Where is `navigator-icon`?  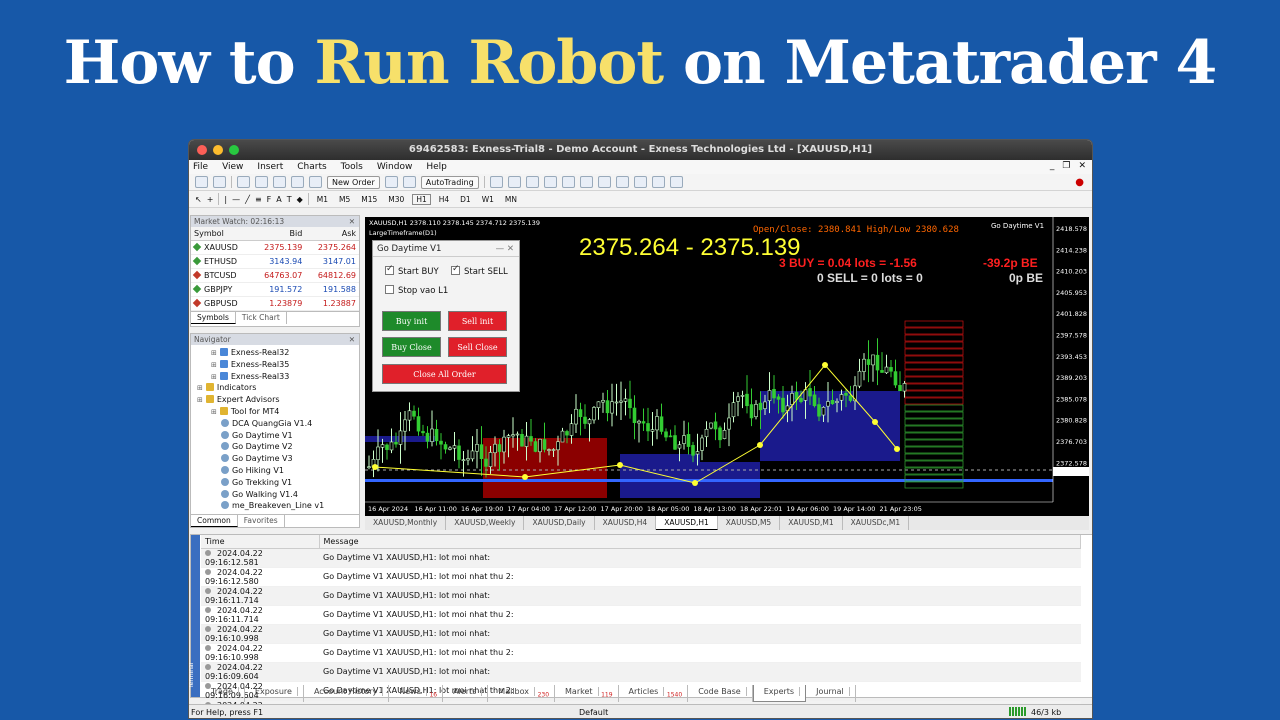
navigator-icon is located at coordinates (279, 182).